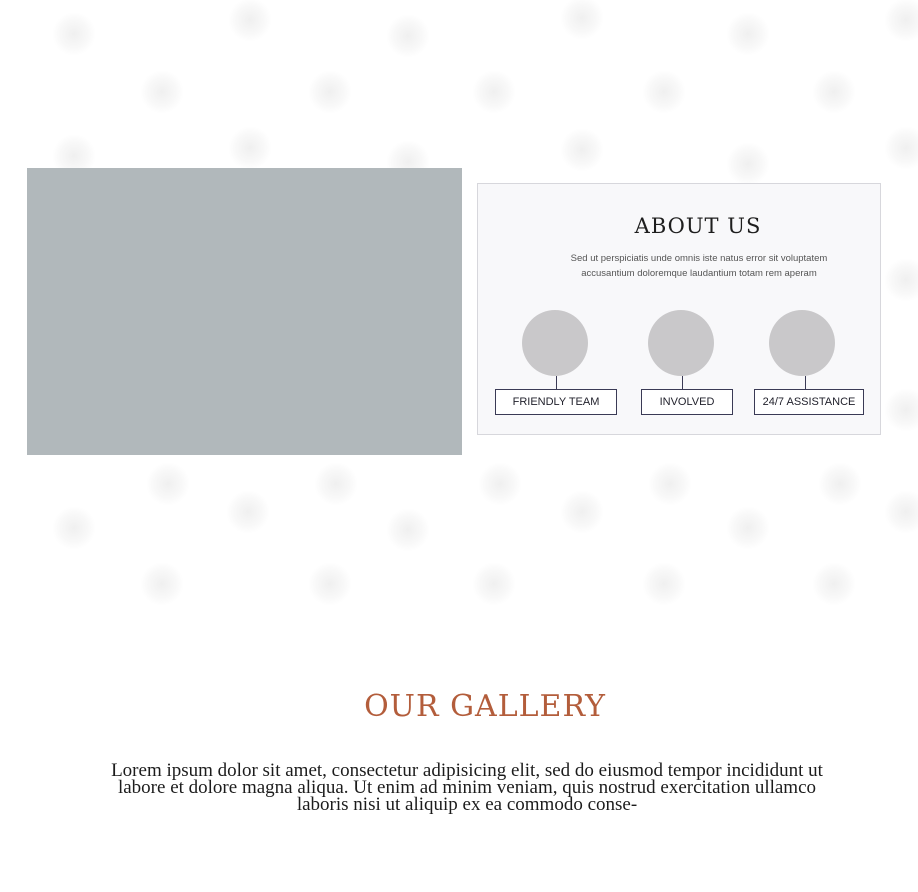 The width and height of the screenshot is (918, 892). Describe the element at coordinates (809, 402) in the screenshot. I see `feature-label-24-7-assistance: 24/7 ASSISTANCE` at that location.